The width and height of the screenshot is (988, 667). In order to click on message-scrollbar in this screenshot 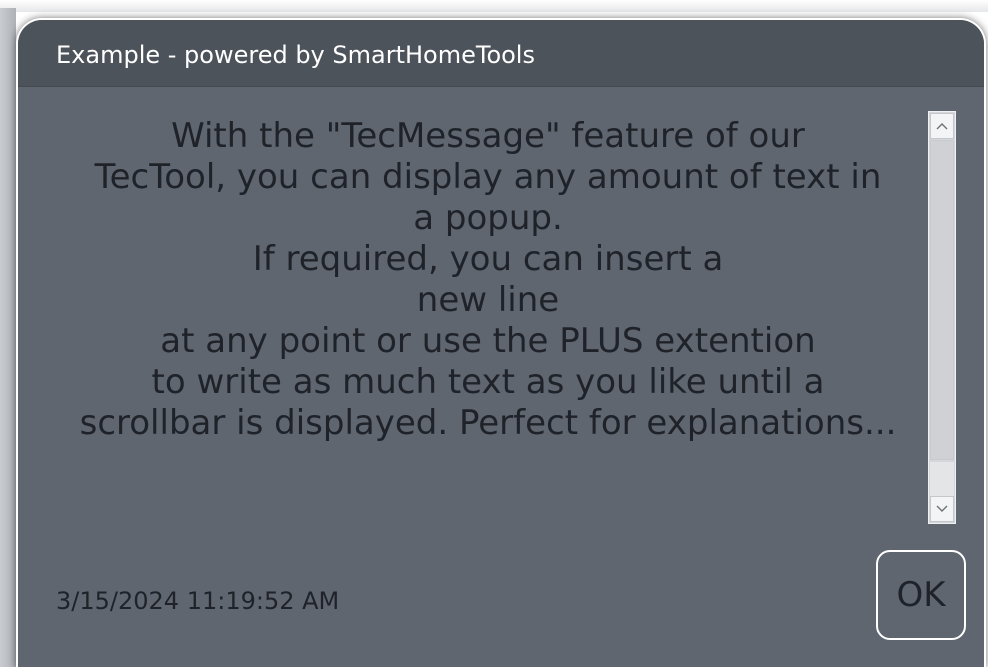, I will do `click(942, 317)`.